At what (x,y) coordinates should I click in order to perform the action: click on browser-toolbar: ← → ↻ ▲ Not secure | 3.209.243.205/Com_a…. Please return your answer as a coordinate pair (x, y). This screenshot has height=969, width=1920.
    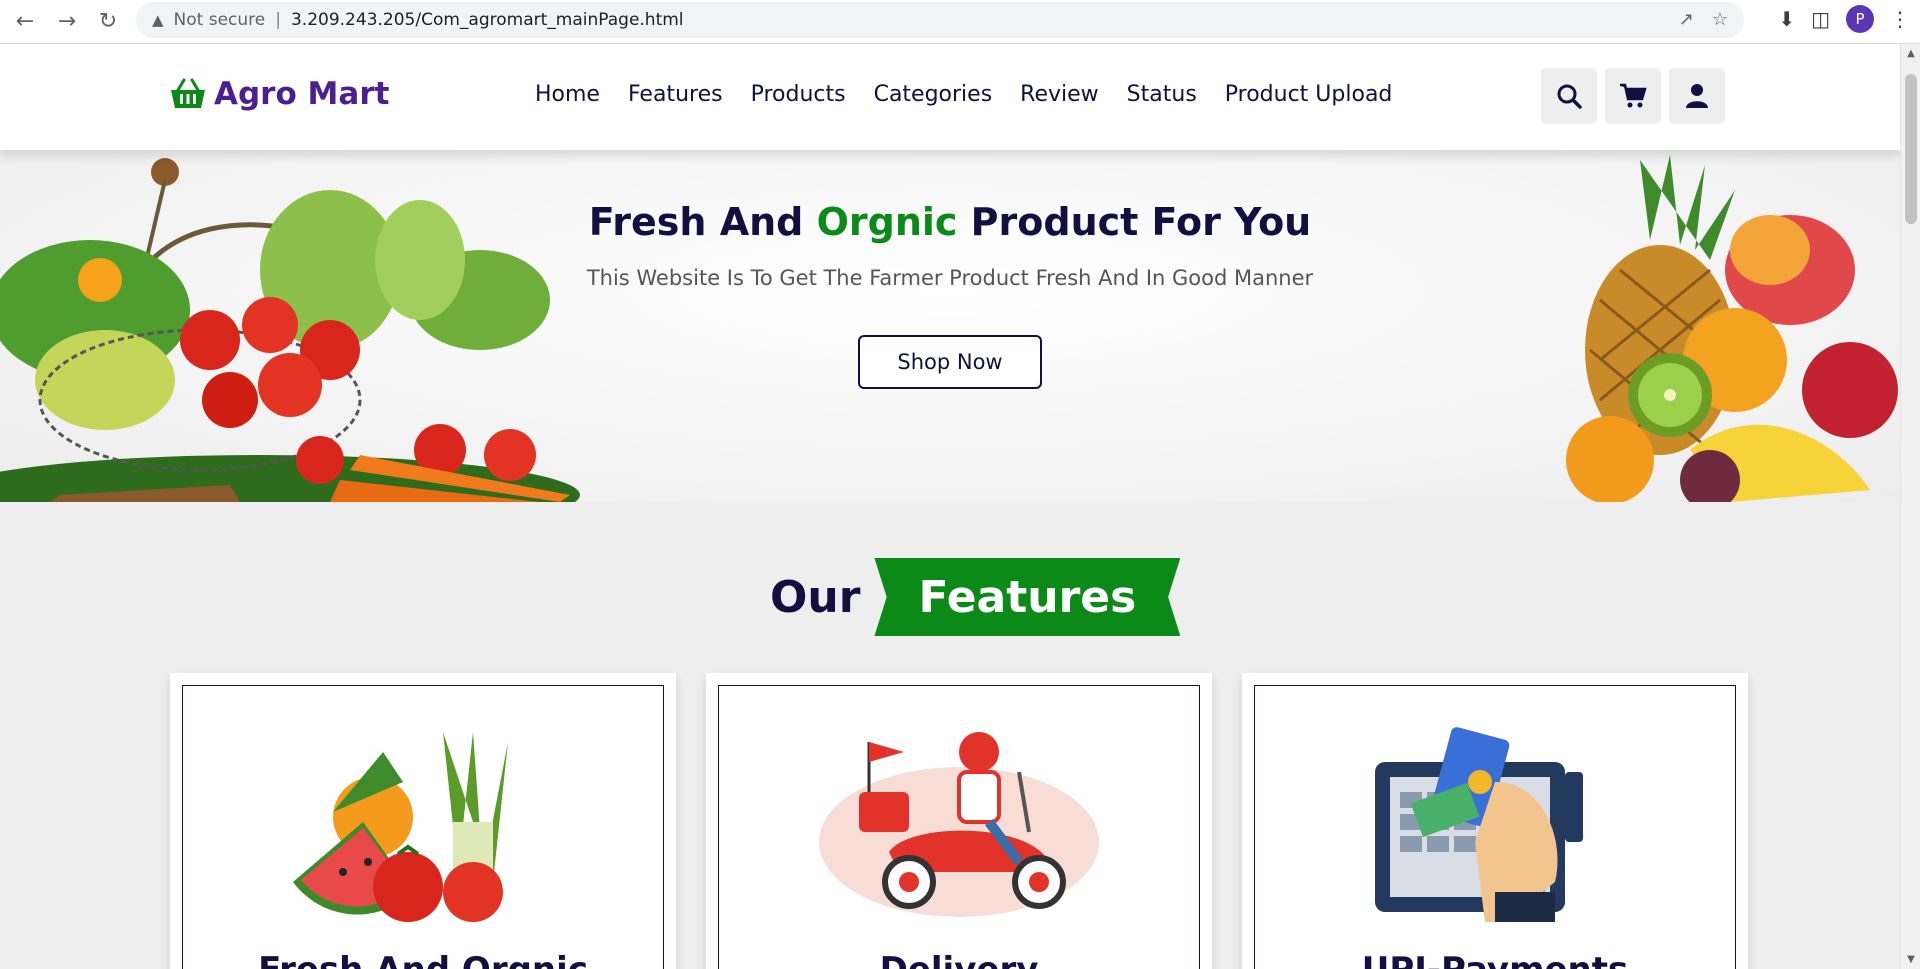
    Looking at the image, I should click on (960, 22).